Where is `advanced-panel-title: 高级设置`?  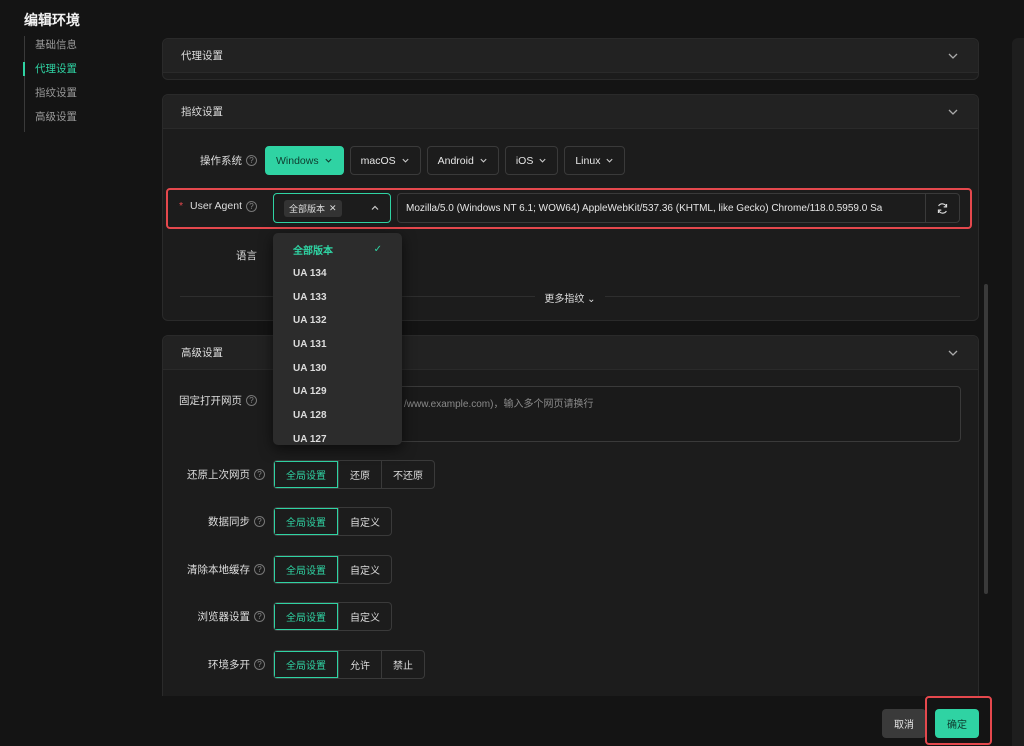
advanced-panel-title: 高级设置 is located at coordinates (202, 353).